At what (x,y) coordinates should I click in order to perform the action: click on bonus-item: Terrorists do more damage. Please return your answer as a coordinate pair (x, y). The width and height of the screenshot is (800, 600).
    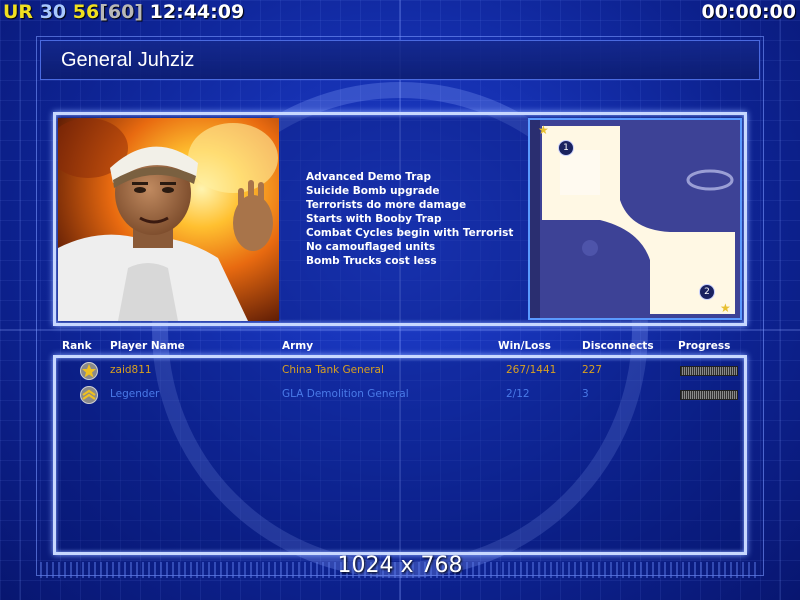
    Looking at the image, I should click on (386, 205).